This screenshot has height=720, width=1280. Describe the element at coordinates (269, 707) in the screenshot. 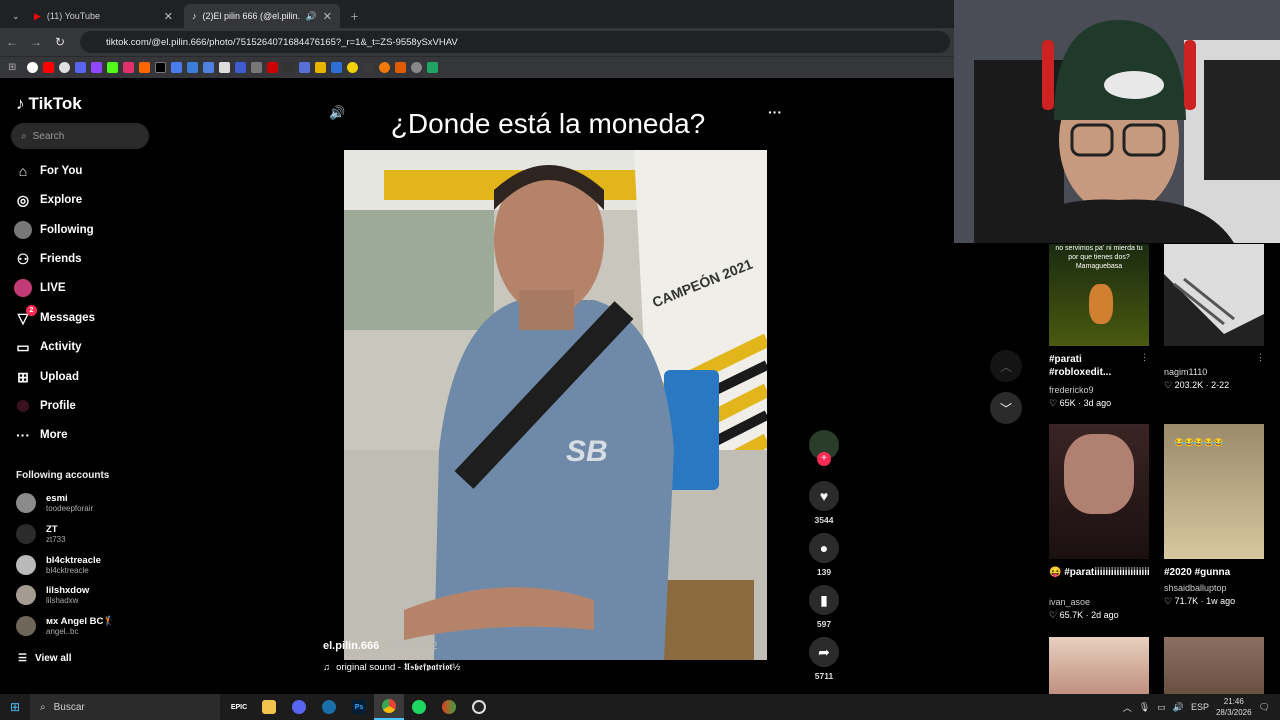

I see `file-explorer-app` at that location.